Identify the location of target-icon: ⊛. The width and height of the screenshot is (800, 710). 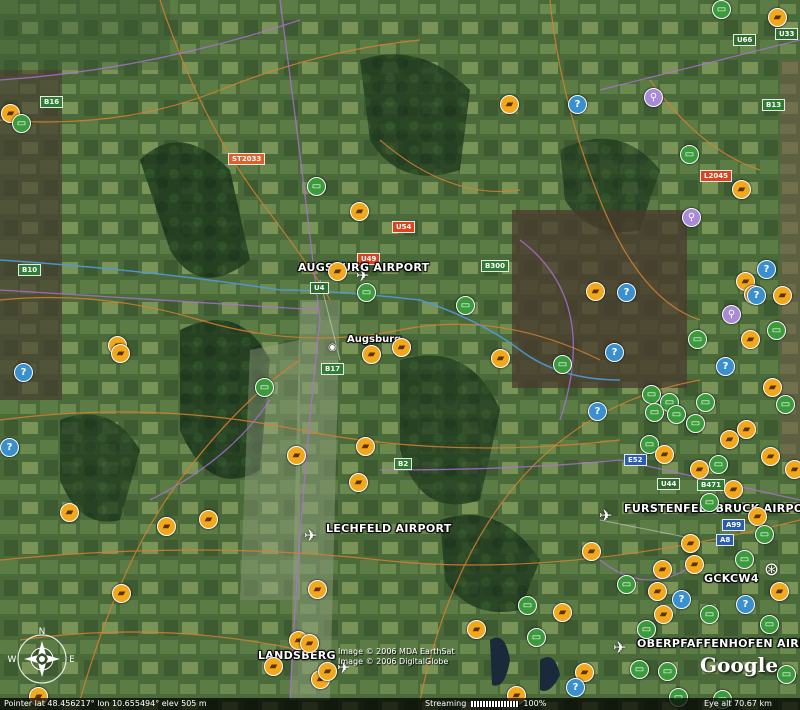
(771, 570).